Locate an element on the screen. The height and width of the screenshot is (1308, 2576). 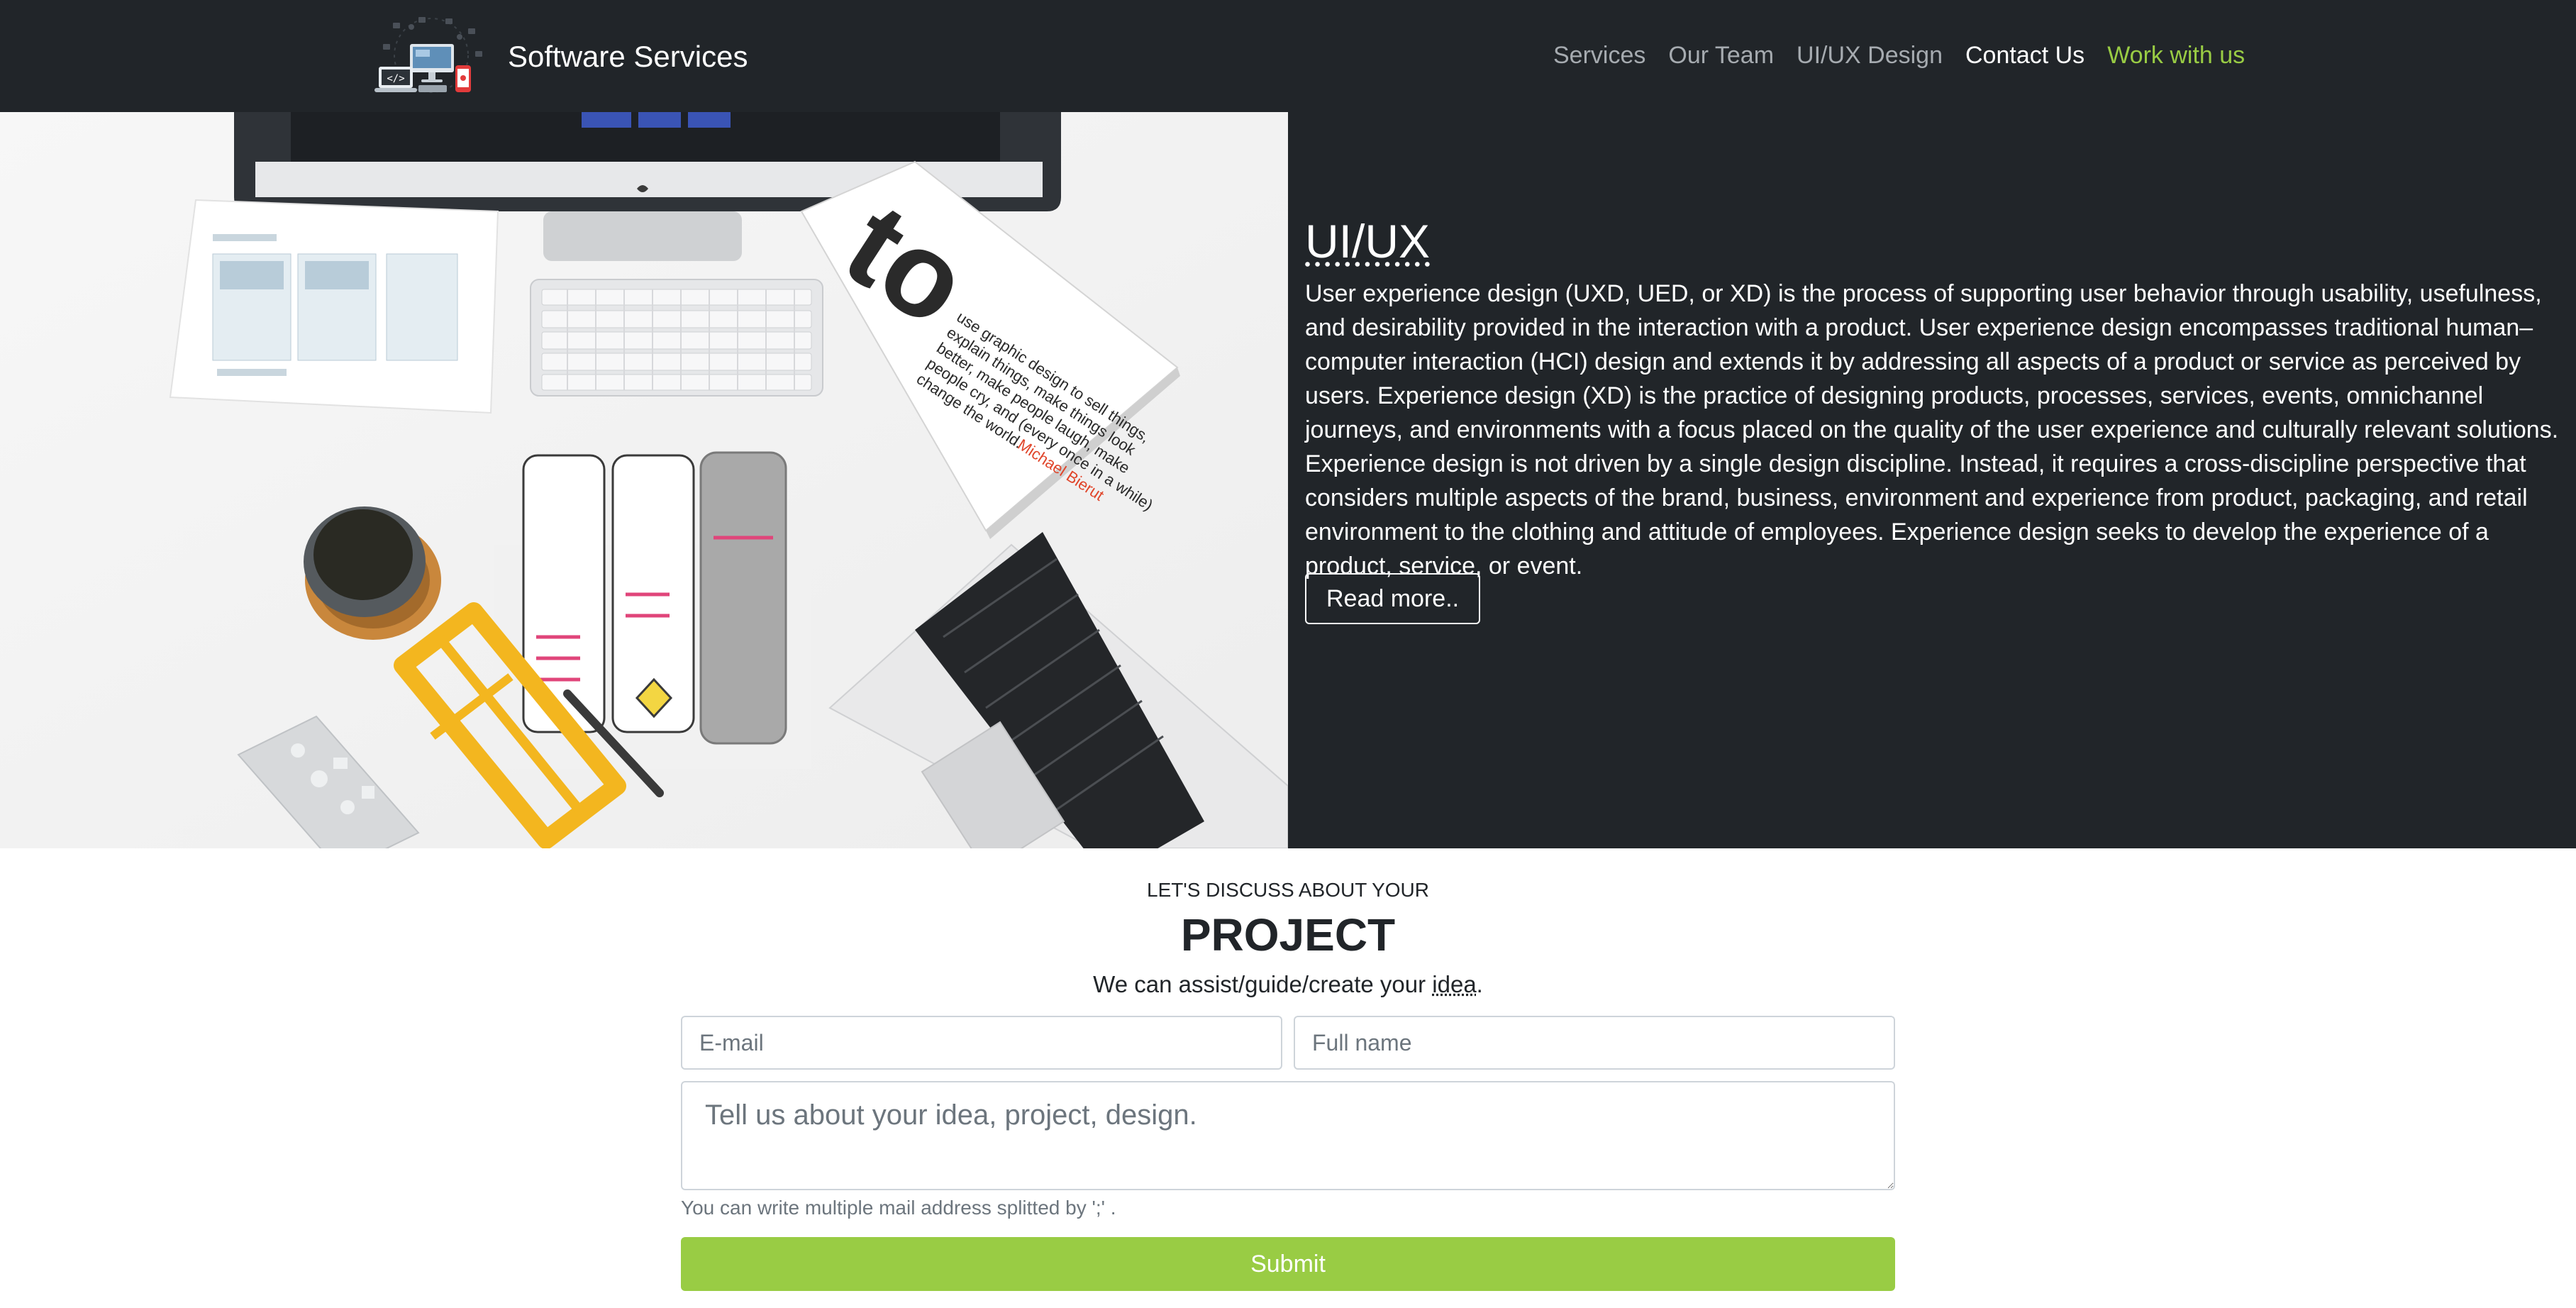
nav-our-team: Our Team is located at coordinates (1721, 55).